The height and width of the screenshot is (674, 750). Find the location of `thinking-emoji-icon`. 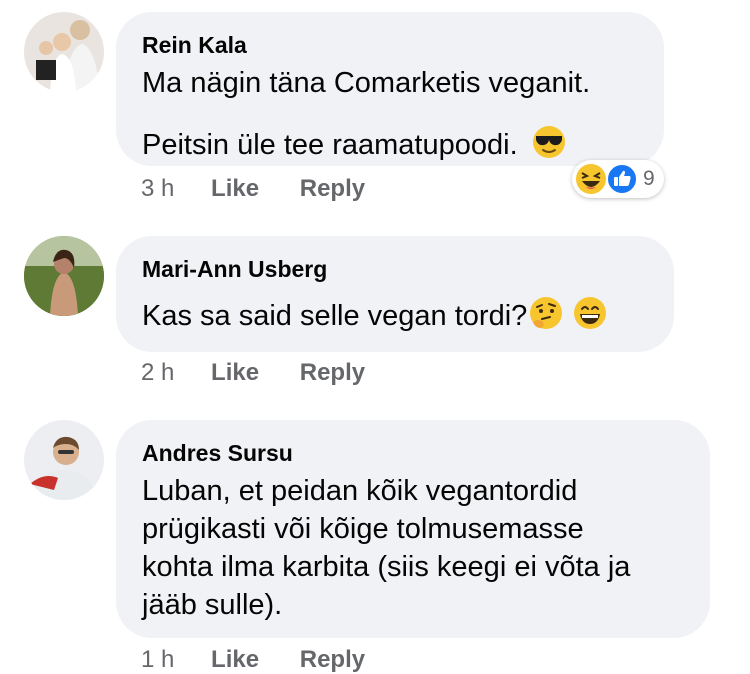

thinking-emoji-icon is located at coordinates (546, 318).